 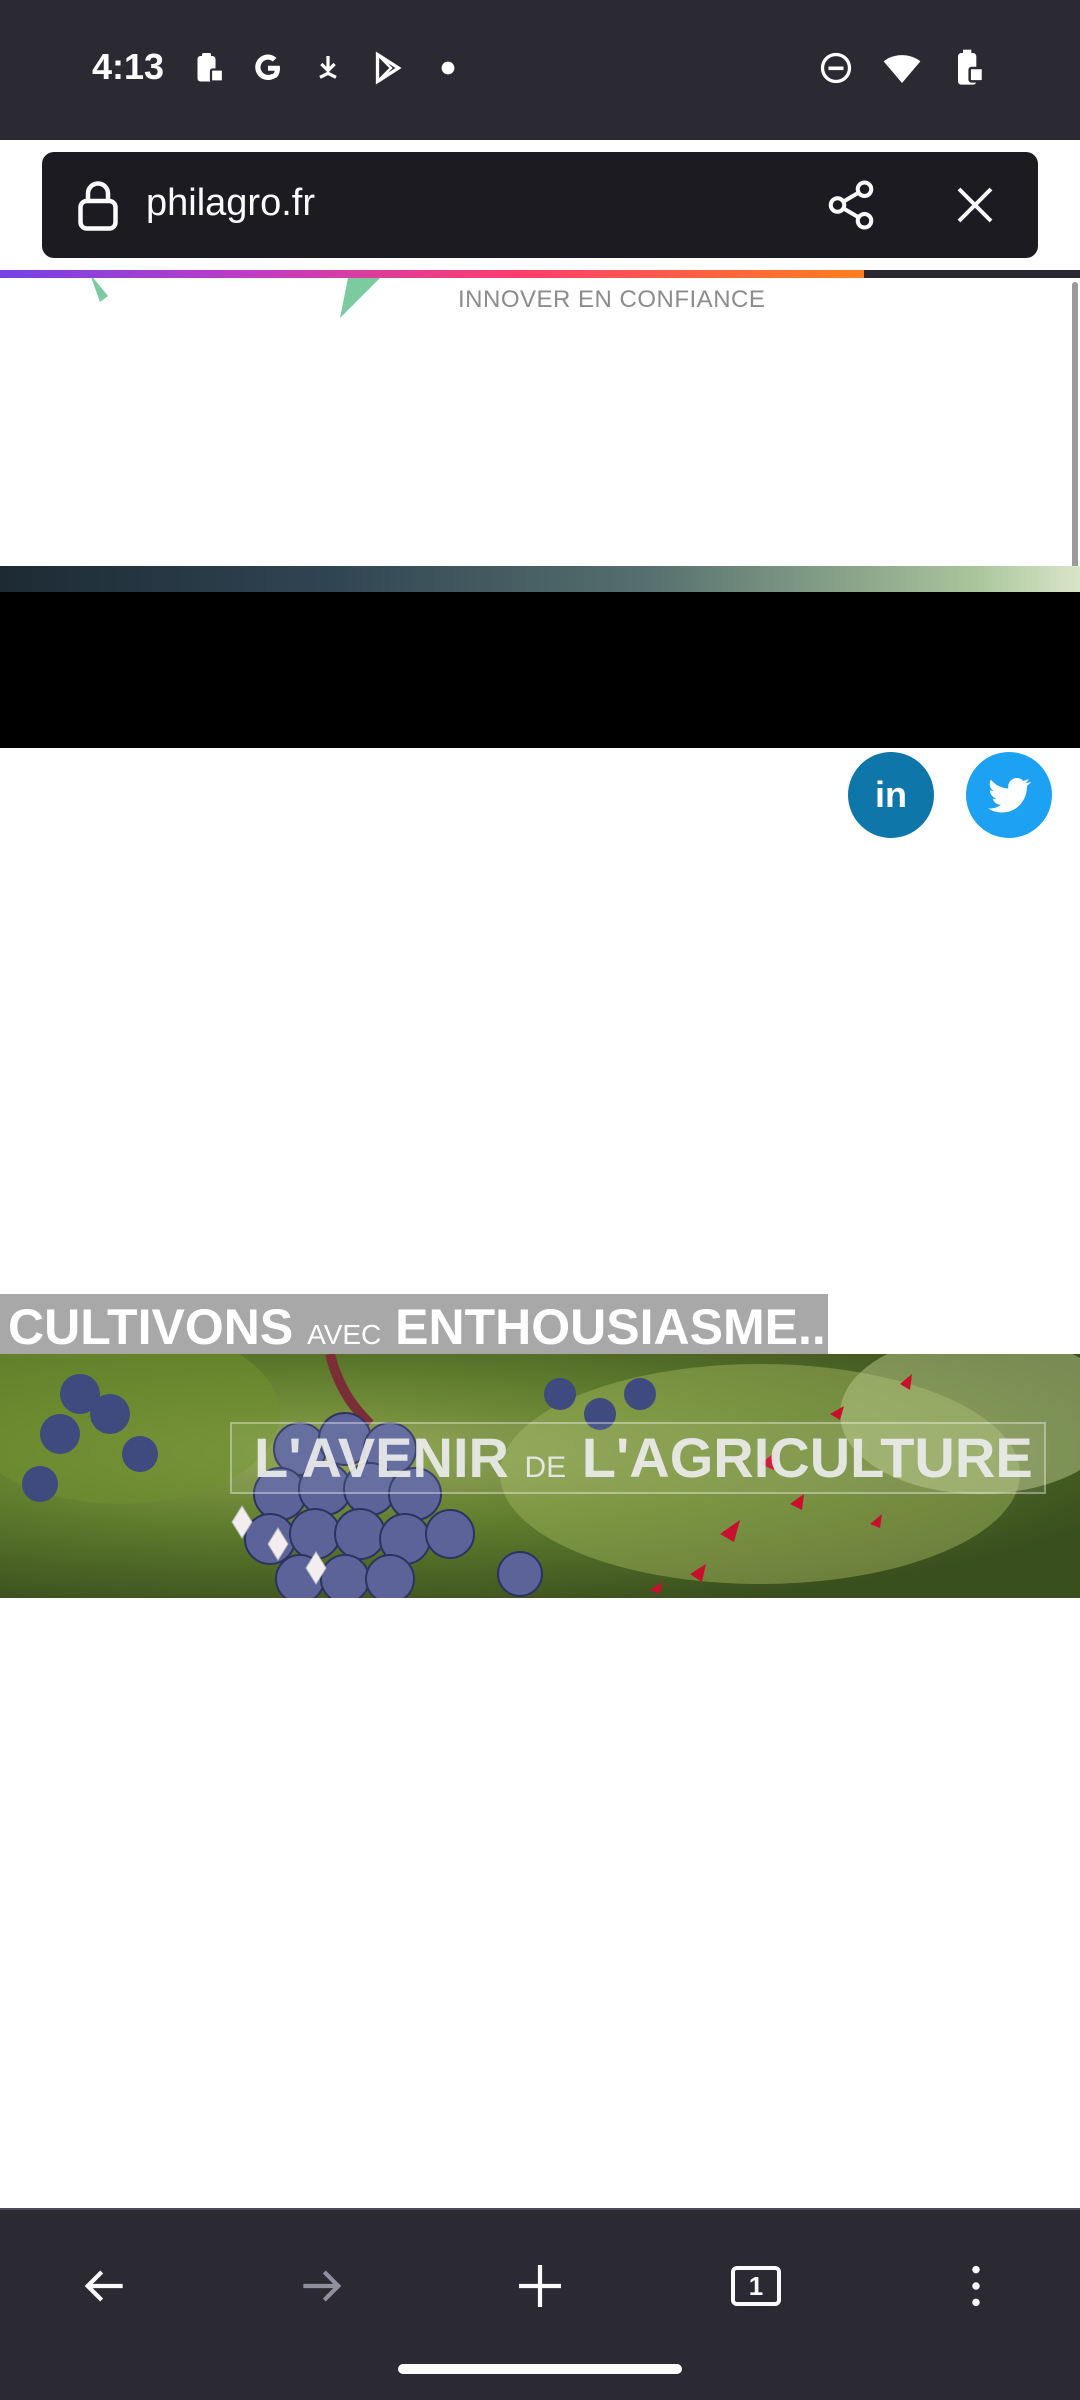 I want to click on tab-count: 1, so click(x=756, y=2286).